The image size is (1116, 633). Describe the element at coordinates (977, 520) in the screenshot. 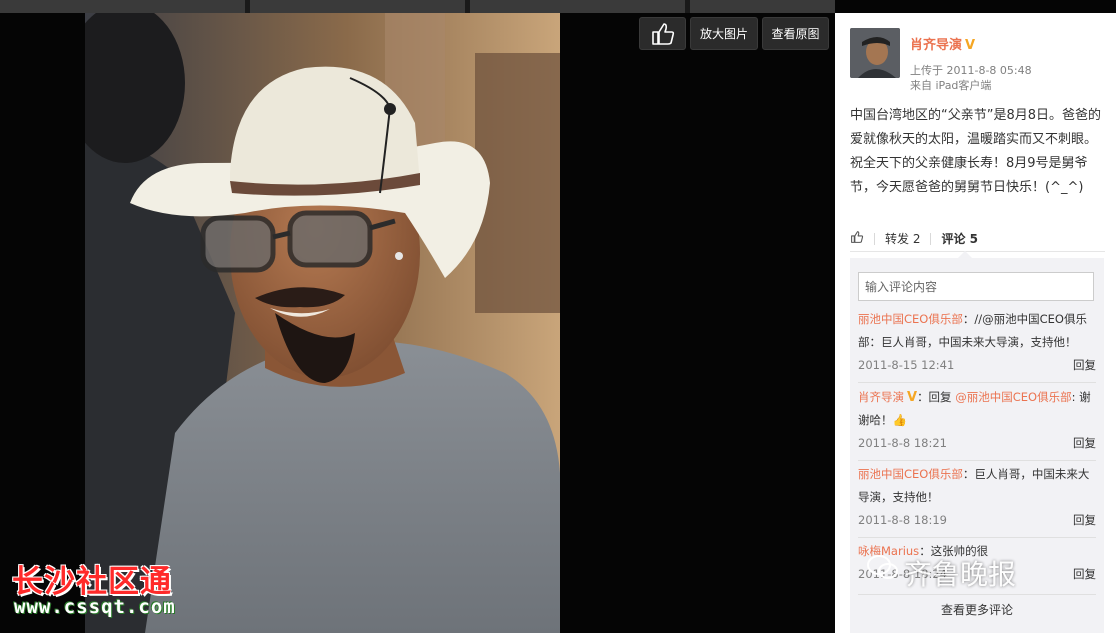

I see `comment-meta: 2011-8-8 18:19 回复` at that location.